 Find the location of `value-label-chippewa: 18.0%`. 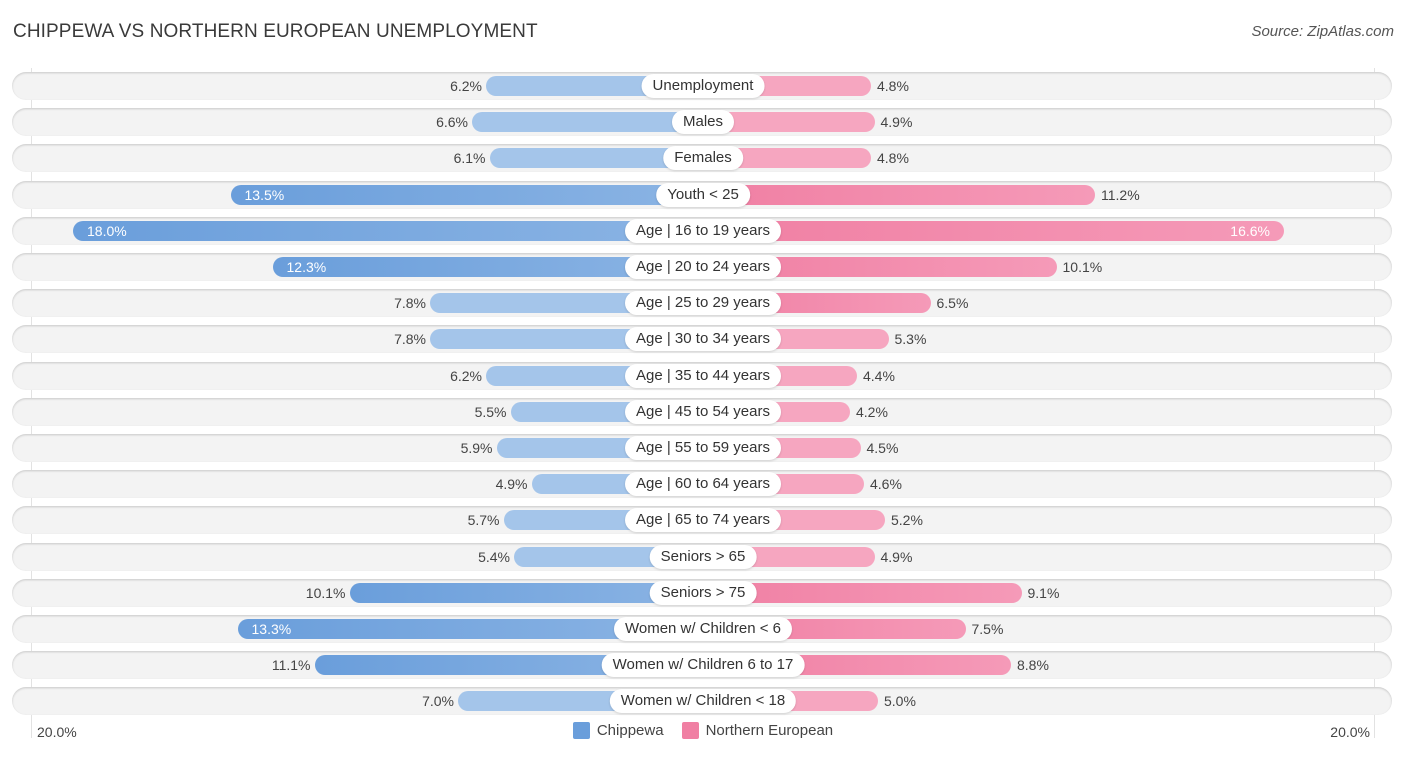

value-label-chippewa: 18.0% is located at coordinates (107, 230).